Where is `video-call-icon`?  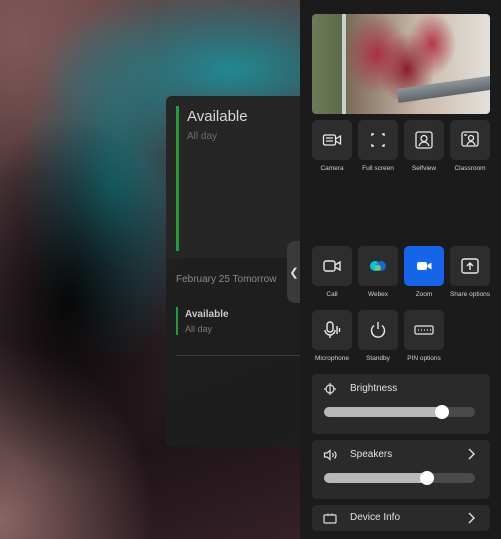
video-call-icon is located at coordinates (332, 266).